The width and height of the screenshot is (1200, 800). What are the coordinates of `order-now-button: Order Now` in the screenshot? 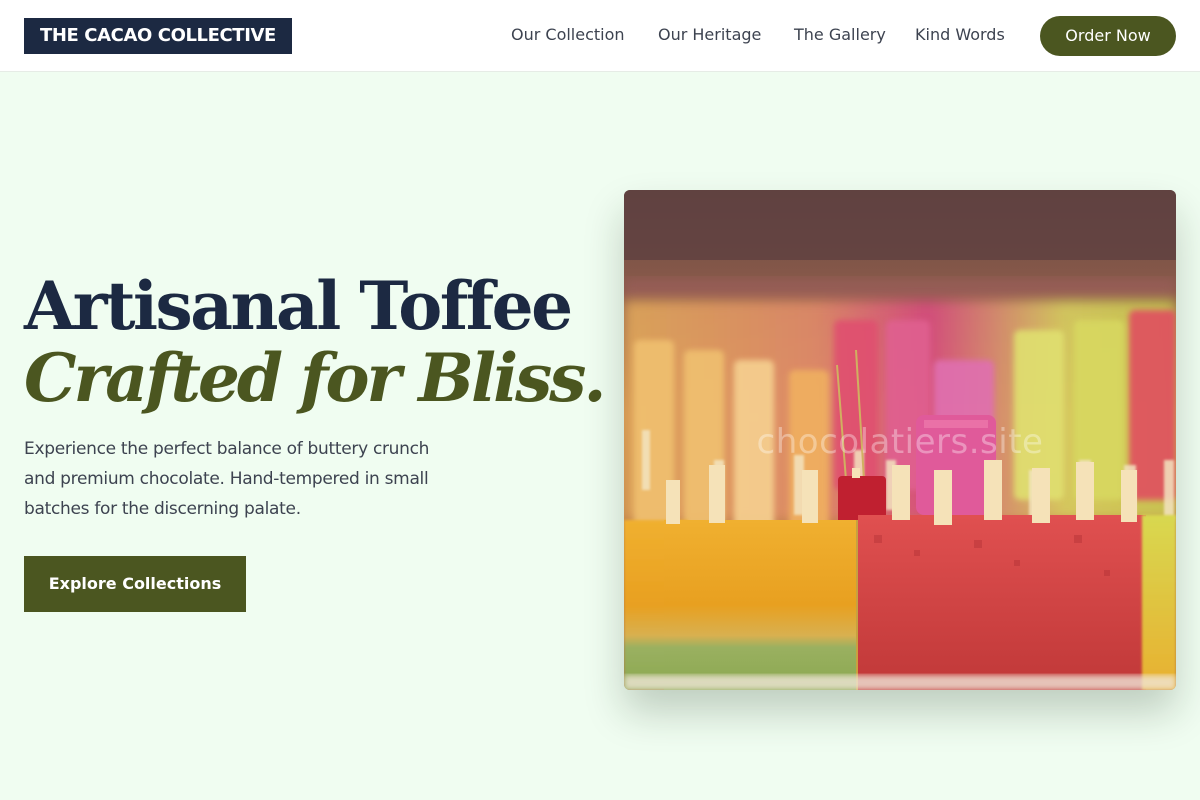 It's located at (1108, 36).